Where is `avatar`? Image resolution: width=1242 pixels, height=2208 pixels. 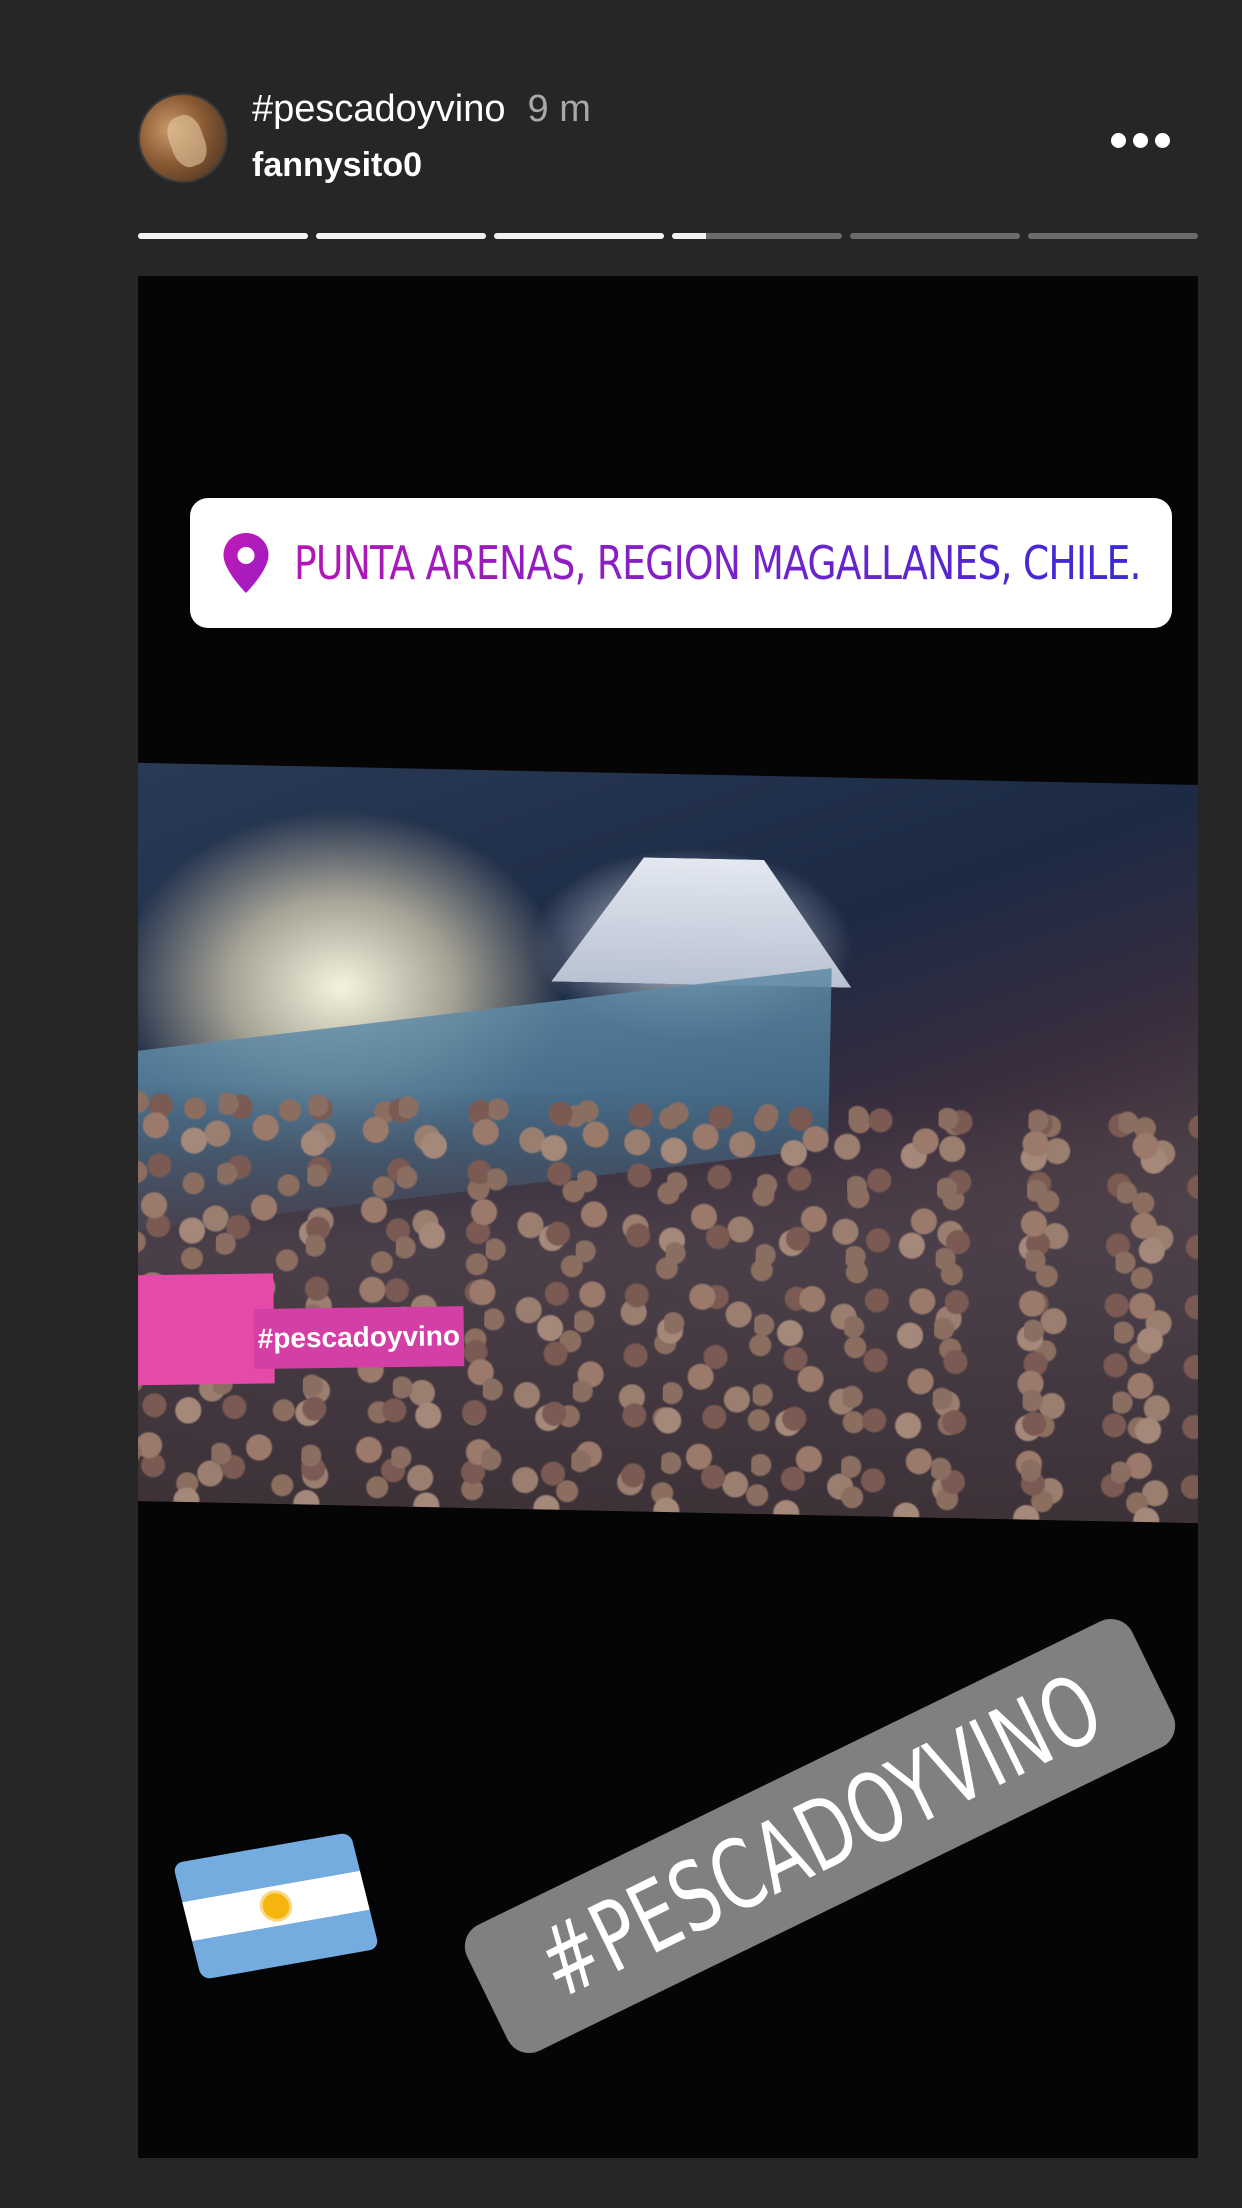
avatar is located at coordinates (183, 138).